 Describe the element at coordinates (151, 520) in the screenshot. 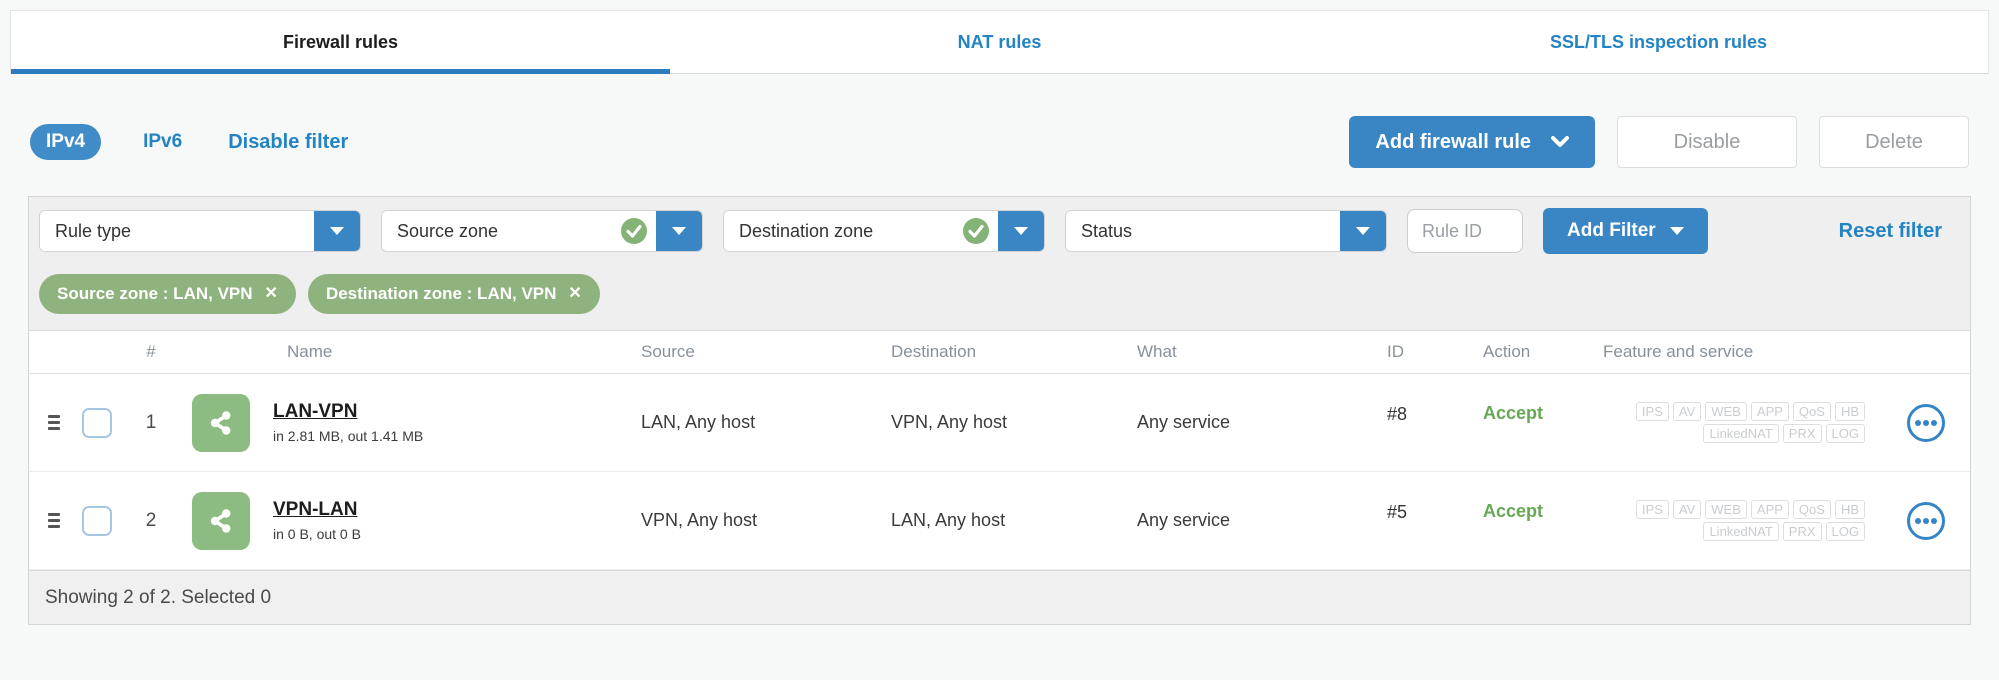

I see `row-number: 2` at that location.